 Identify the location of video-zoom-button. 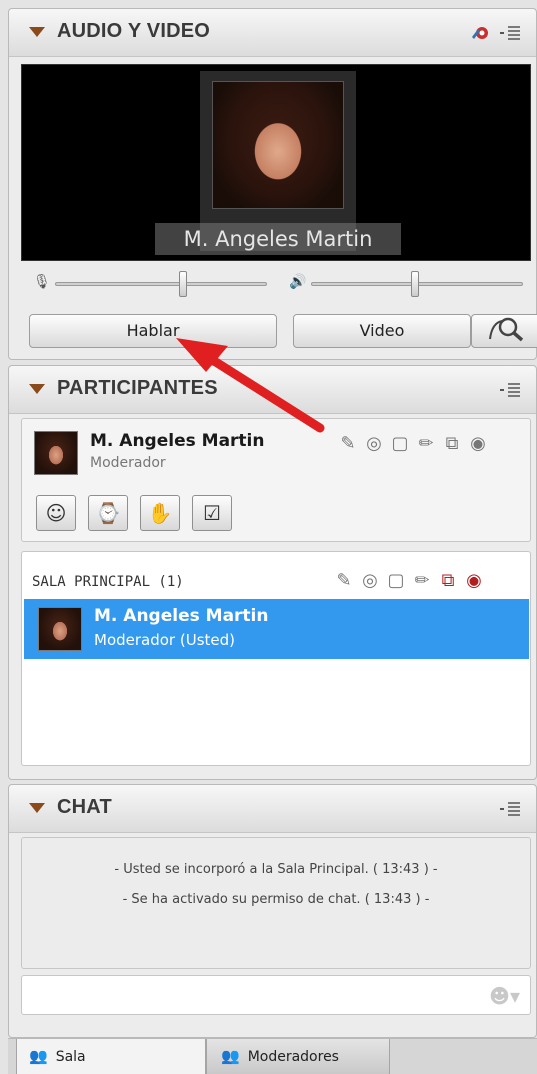
(504, 331).